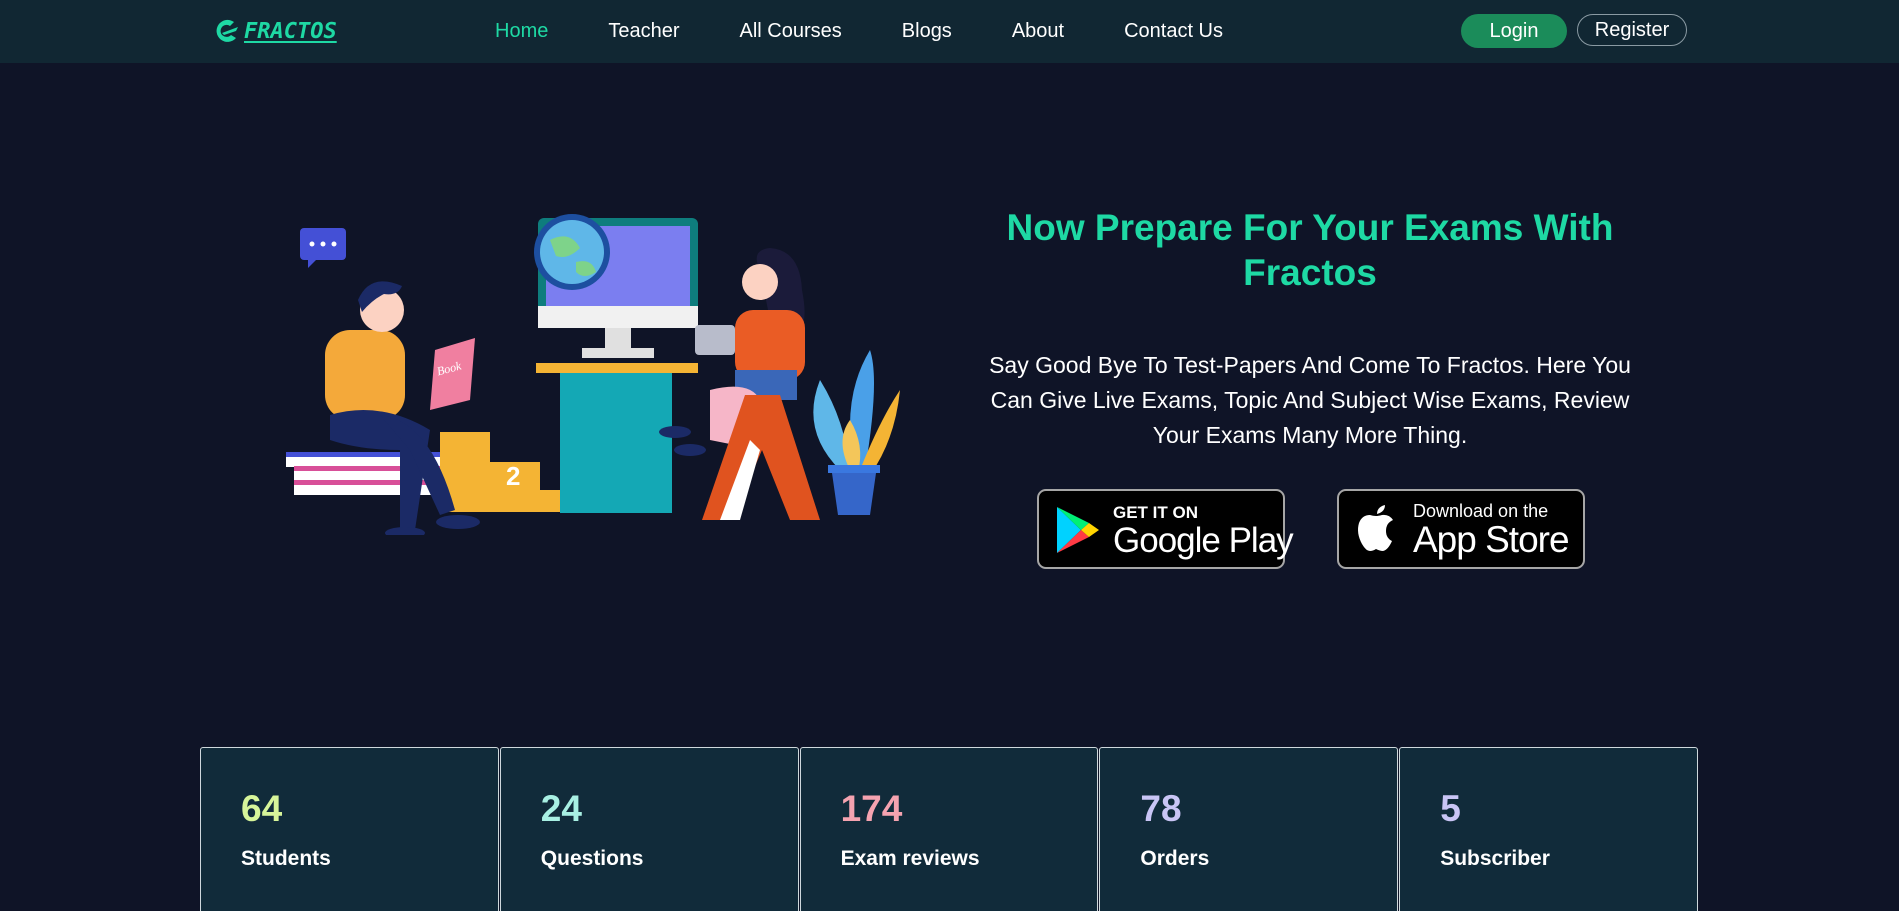  I want to click on stat-label: Students, so click(286, 858).